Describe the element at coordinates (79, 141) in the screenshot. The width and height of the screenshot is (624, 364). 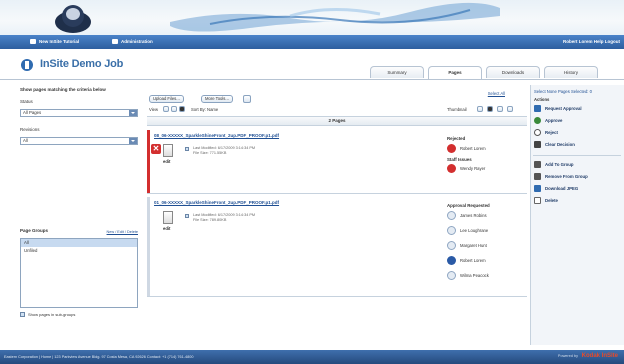
I see `revisions-select: All` at that location.